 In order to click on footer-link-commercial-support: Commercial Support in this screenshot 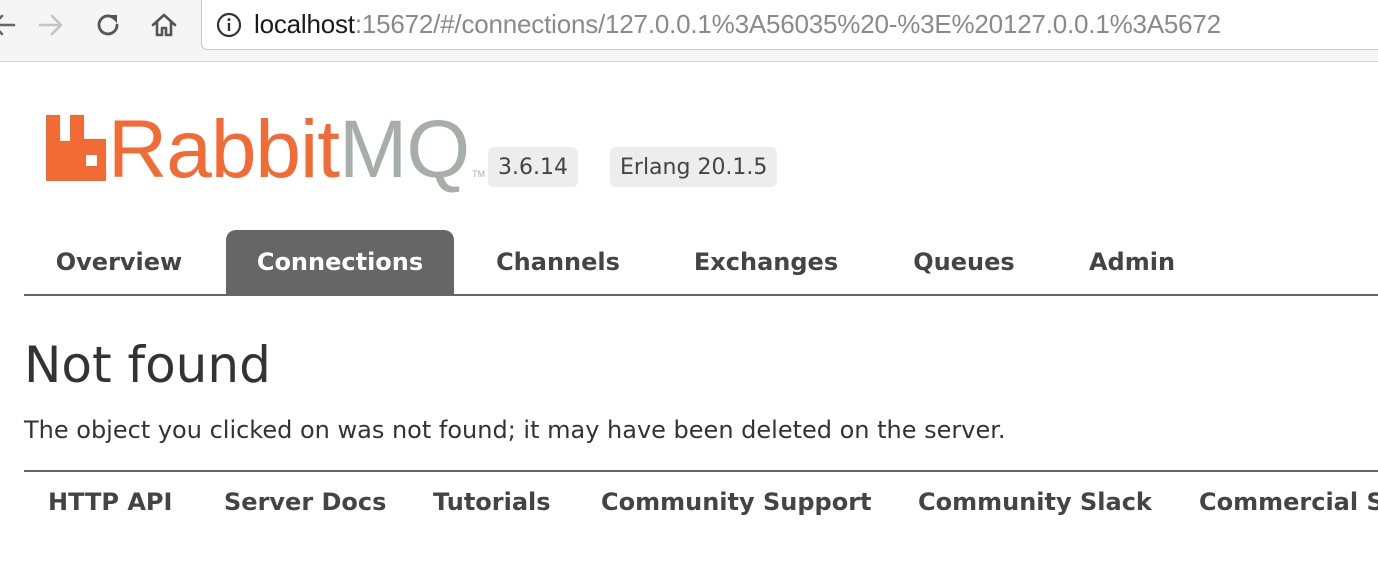, I will do `click(1288, 502)`.